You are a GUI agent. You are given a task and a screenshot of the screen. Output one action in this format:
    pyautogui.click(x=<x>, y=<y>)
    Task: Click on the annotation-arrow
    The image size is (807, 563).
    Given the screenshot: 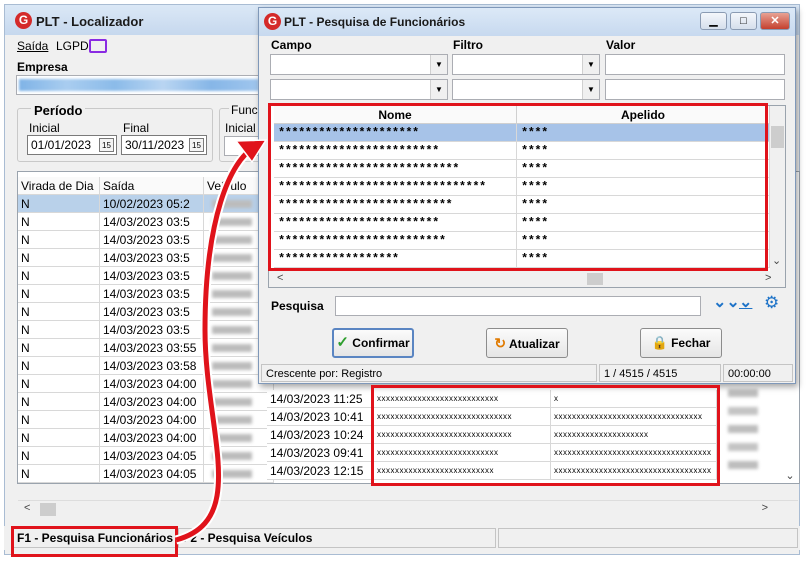 What is the action you would take?
    pyautogui.click(x=221, y=342)
    